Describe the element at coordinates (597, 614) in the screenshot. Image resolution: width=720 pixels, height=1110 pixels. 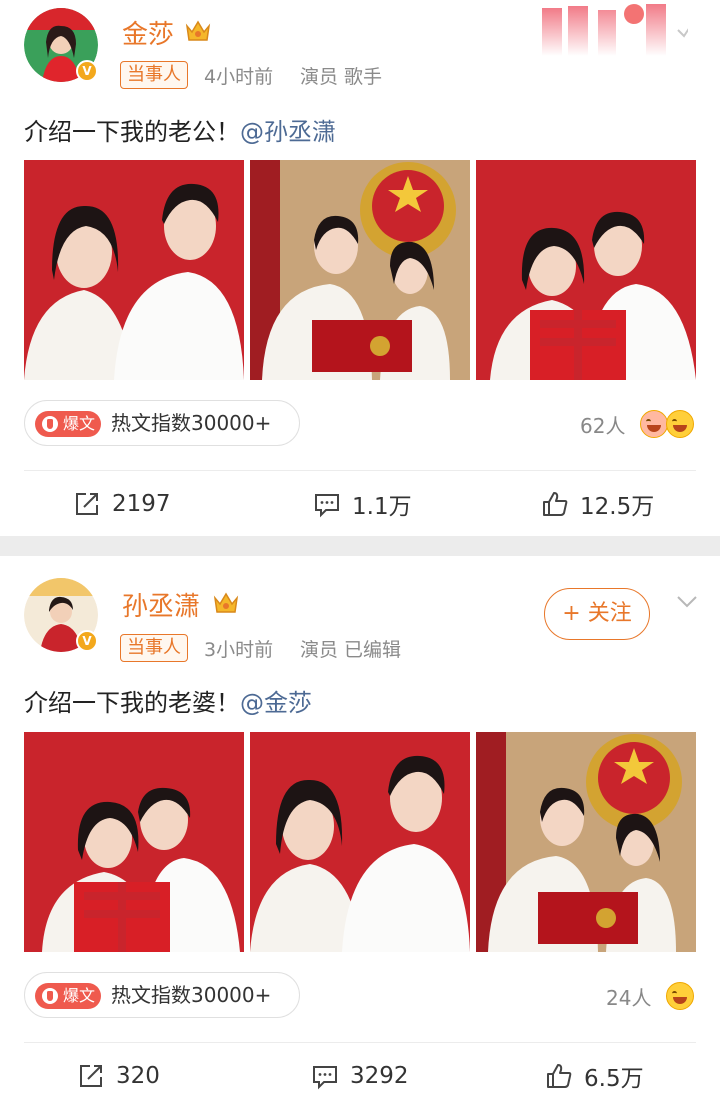
I see `follow-button: + 关注` at that location.